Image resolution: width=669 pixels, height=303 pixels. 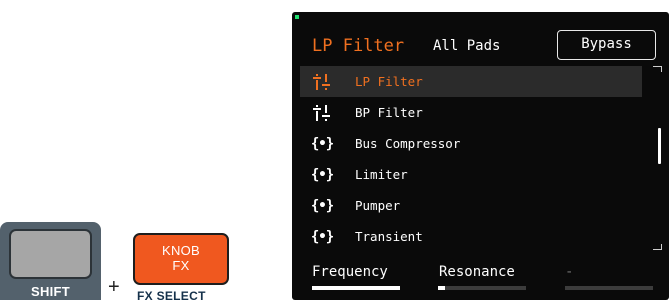 What do you see at coordinates (606, 45) in the screenshot?
I see `bypass-button: Bypass` at bounding box center [606, 45].